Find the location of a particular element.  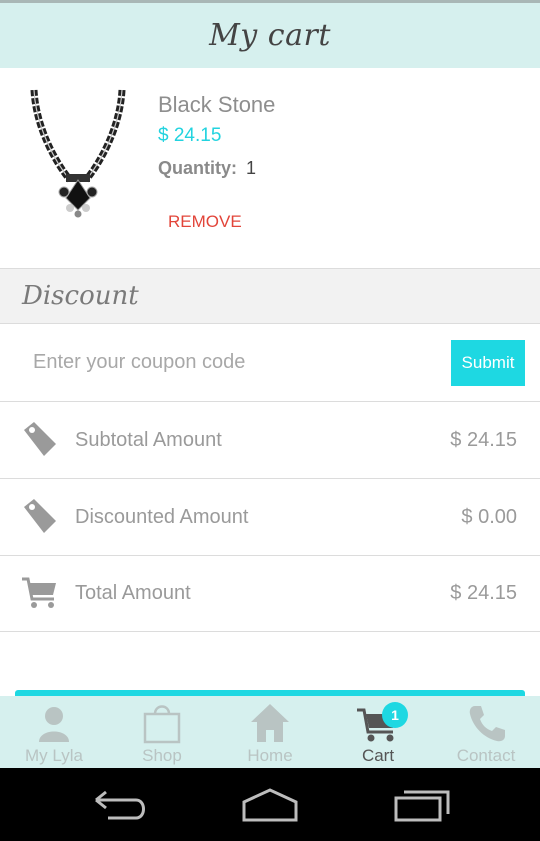

remove-button: REMOVE is located at coordinates (205, 222).